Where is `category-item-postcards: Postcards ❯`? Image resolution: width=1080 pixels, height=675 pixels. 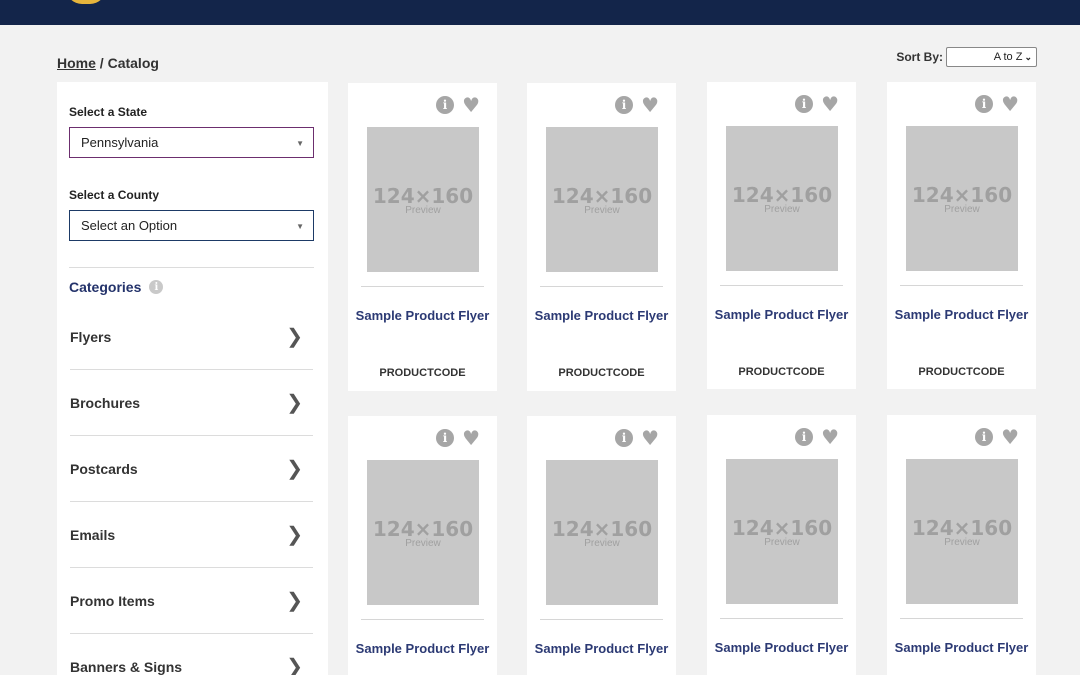 category-item-postcards: Postcards ❯ is located at coordinates (191, 469).